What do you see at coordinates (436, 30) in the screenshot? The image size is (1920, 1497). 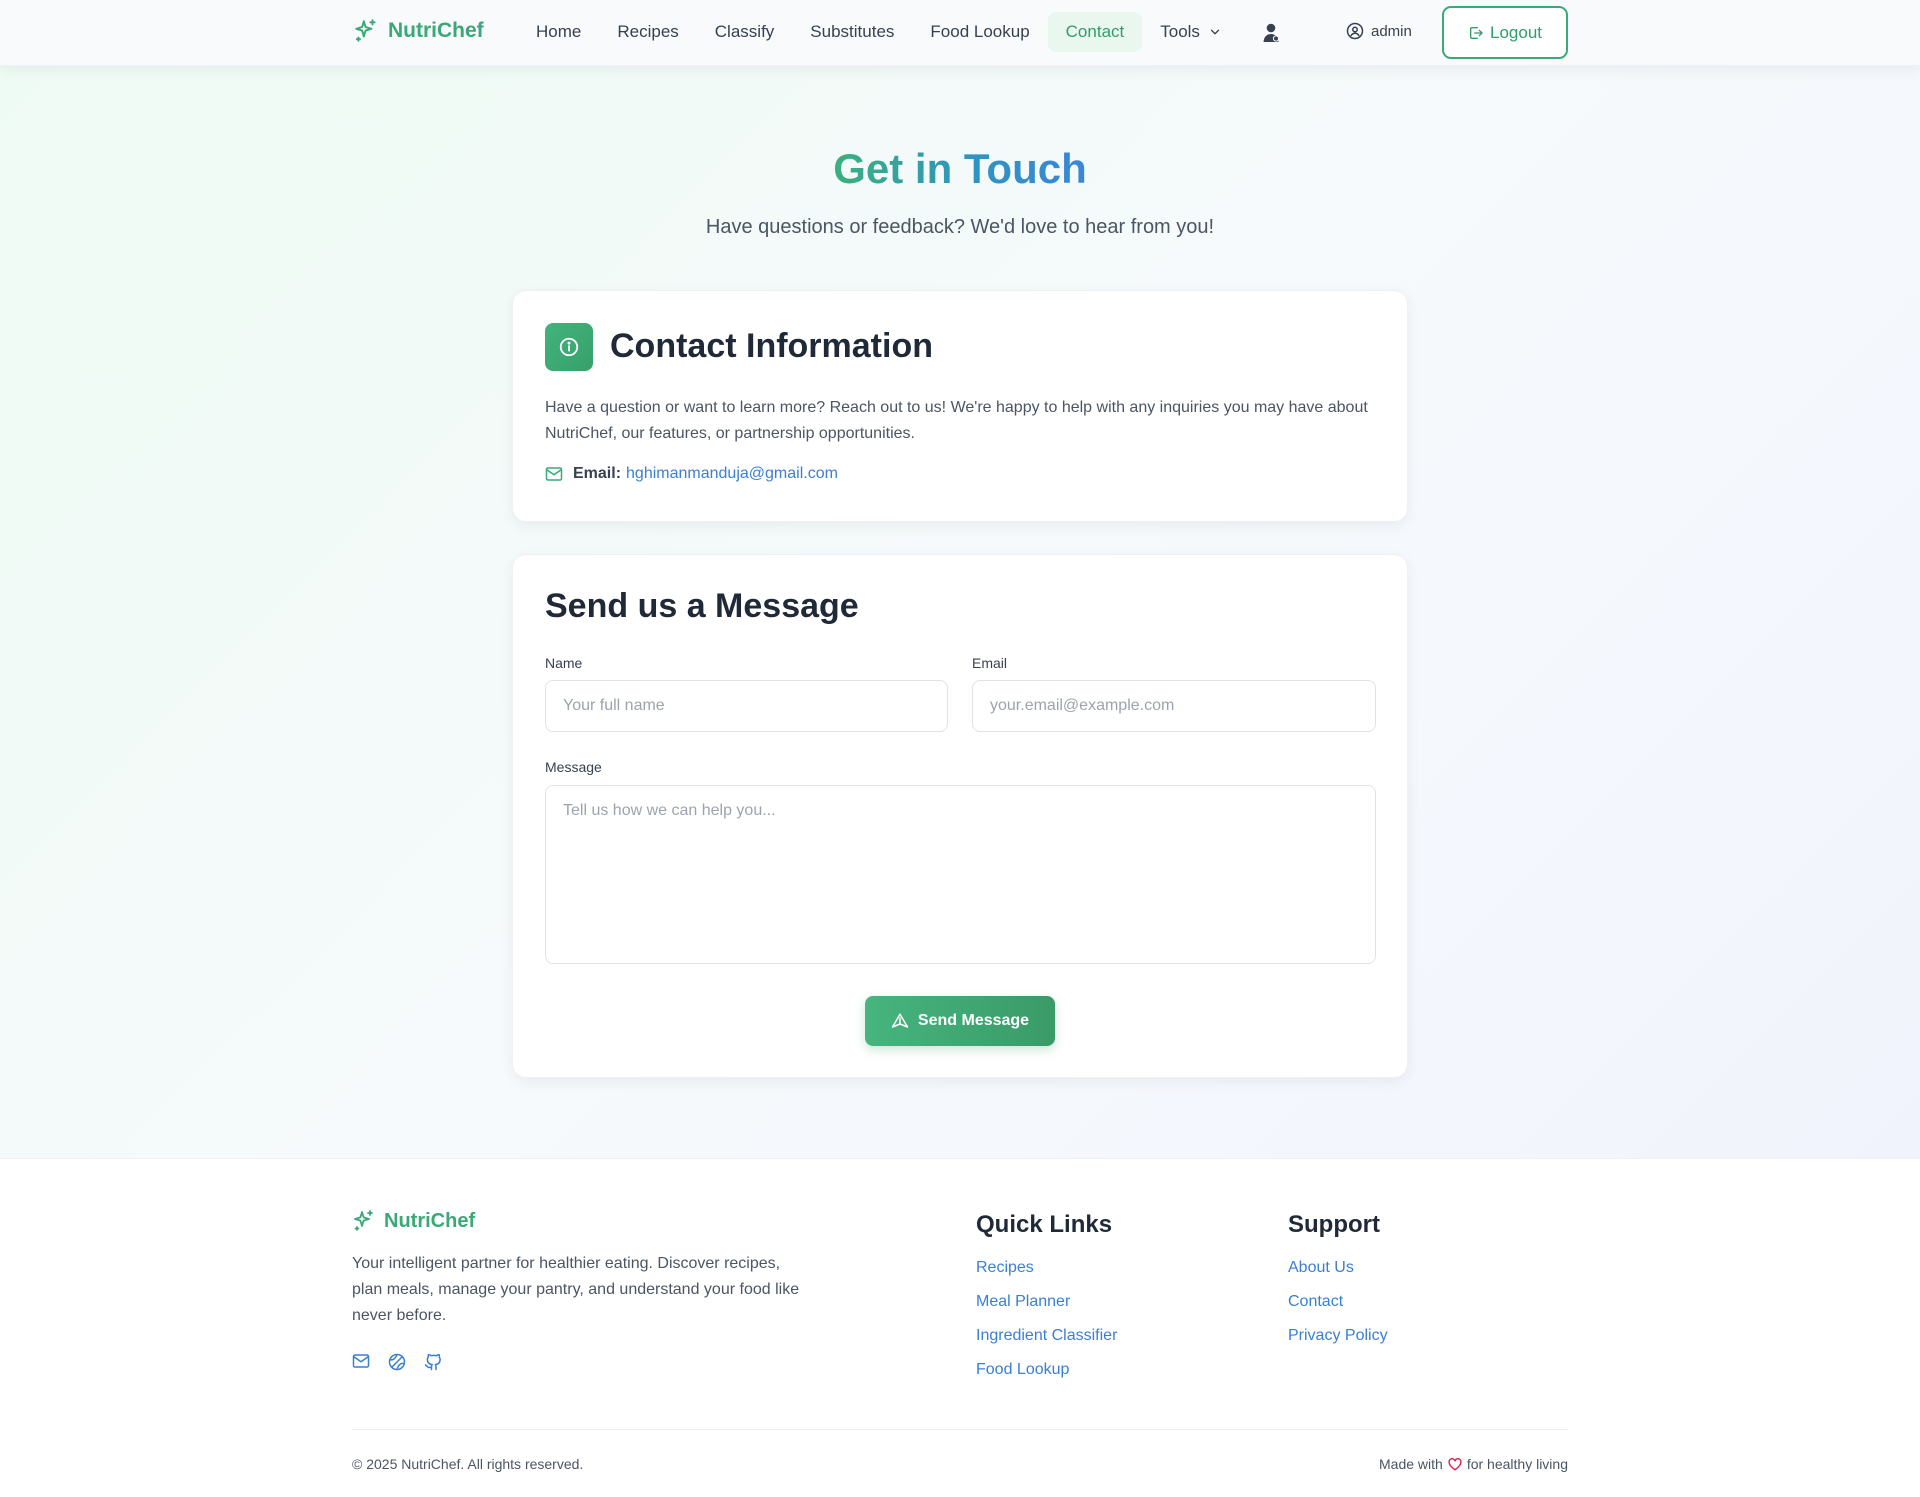 I see `brand-name: NutriChef` at bounding box center [436, 30].